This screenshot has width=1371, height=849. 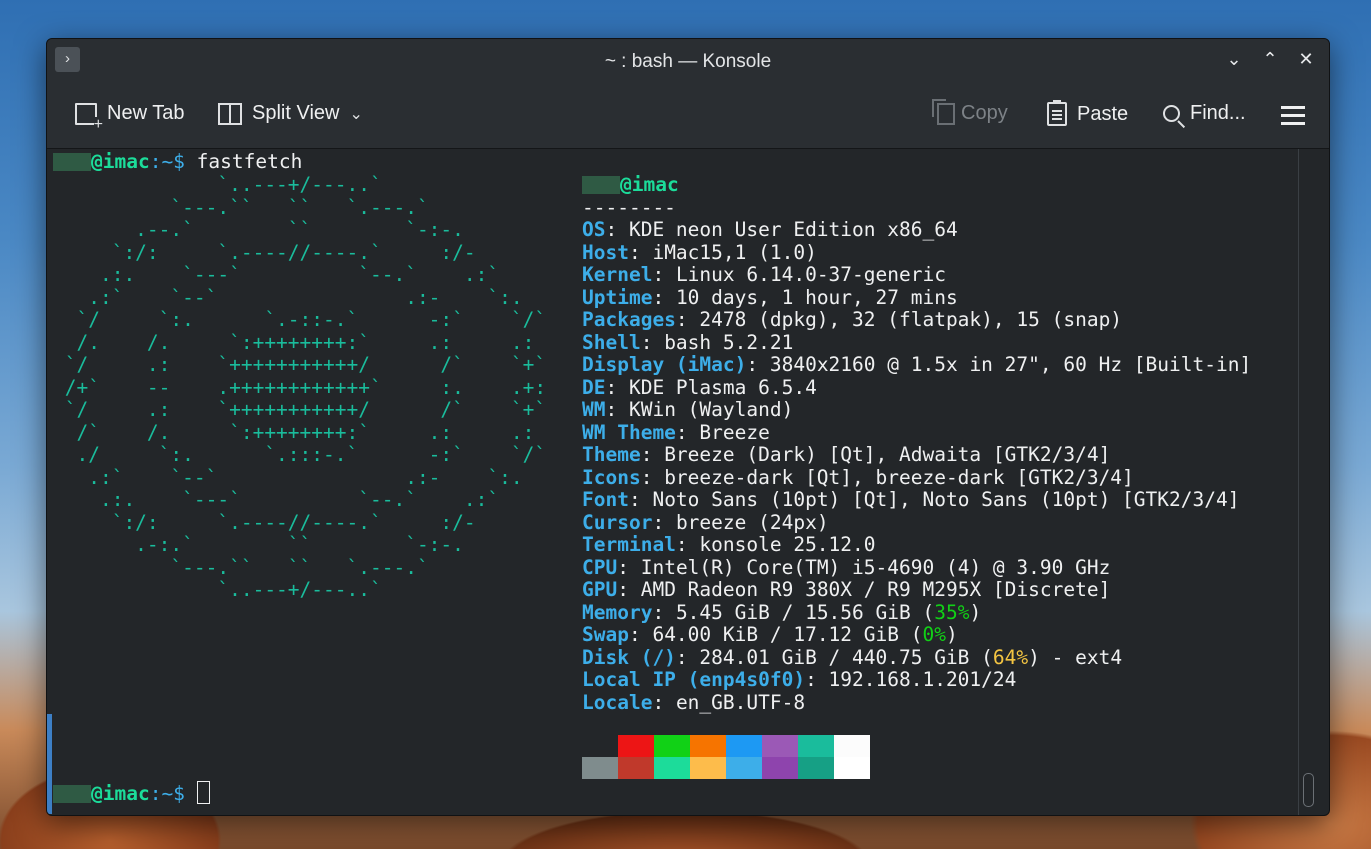 I want to click on info-key: Icons, so click(x=611, y=477).